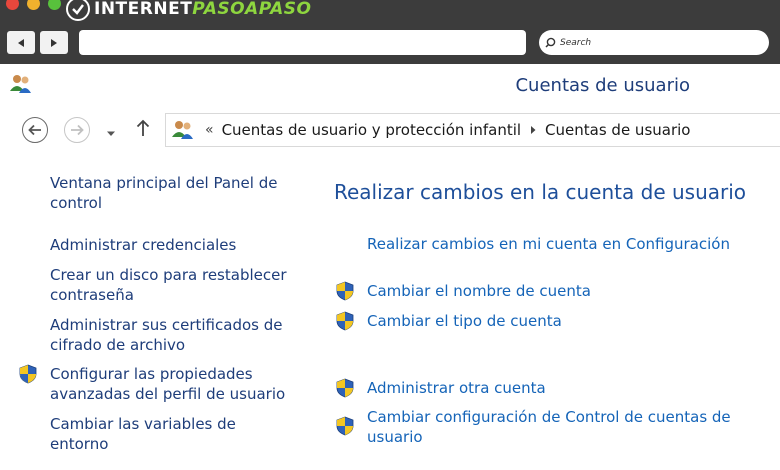 This screenshot has height=470, width=780. I want to click on recent-locations-dropdown, so click(111, 132).